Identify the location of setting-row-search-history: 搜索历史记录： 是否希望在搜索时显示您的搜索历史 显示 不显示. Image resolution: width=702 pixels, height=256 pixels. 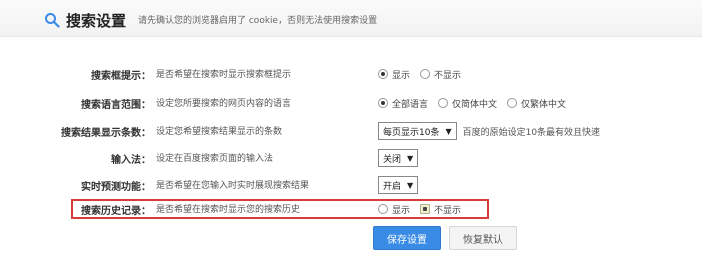
(351, 209).